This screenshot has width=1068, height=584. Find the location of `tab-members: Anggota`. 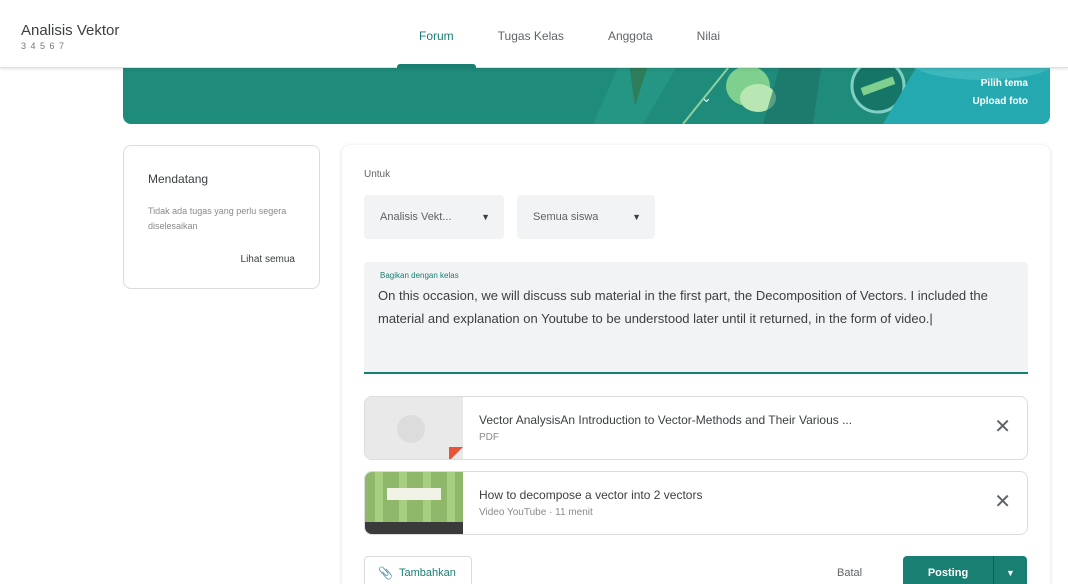

tab-members: Anggota is located at coordinates (630, 34).